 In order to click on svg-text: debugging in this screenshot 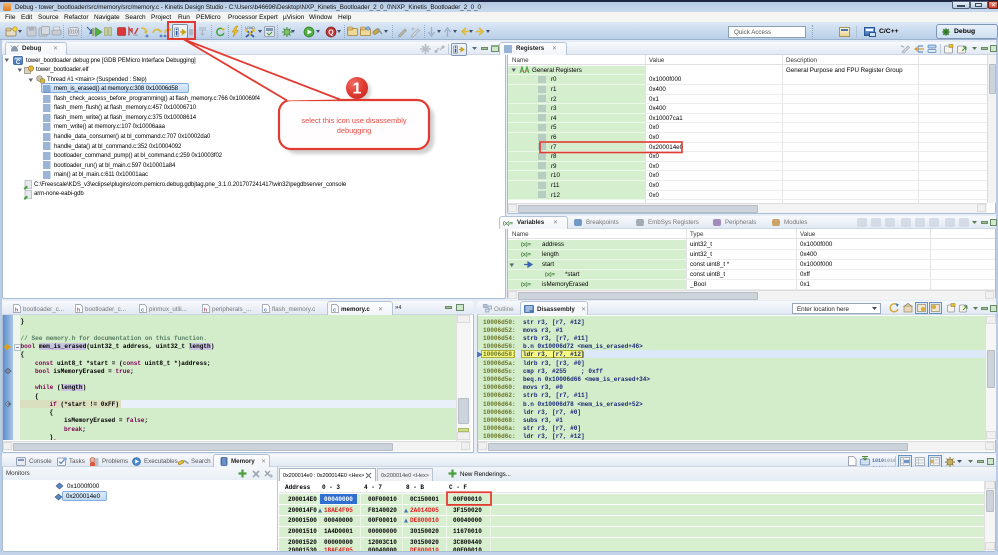, I will do `click(354, 130)`.